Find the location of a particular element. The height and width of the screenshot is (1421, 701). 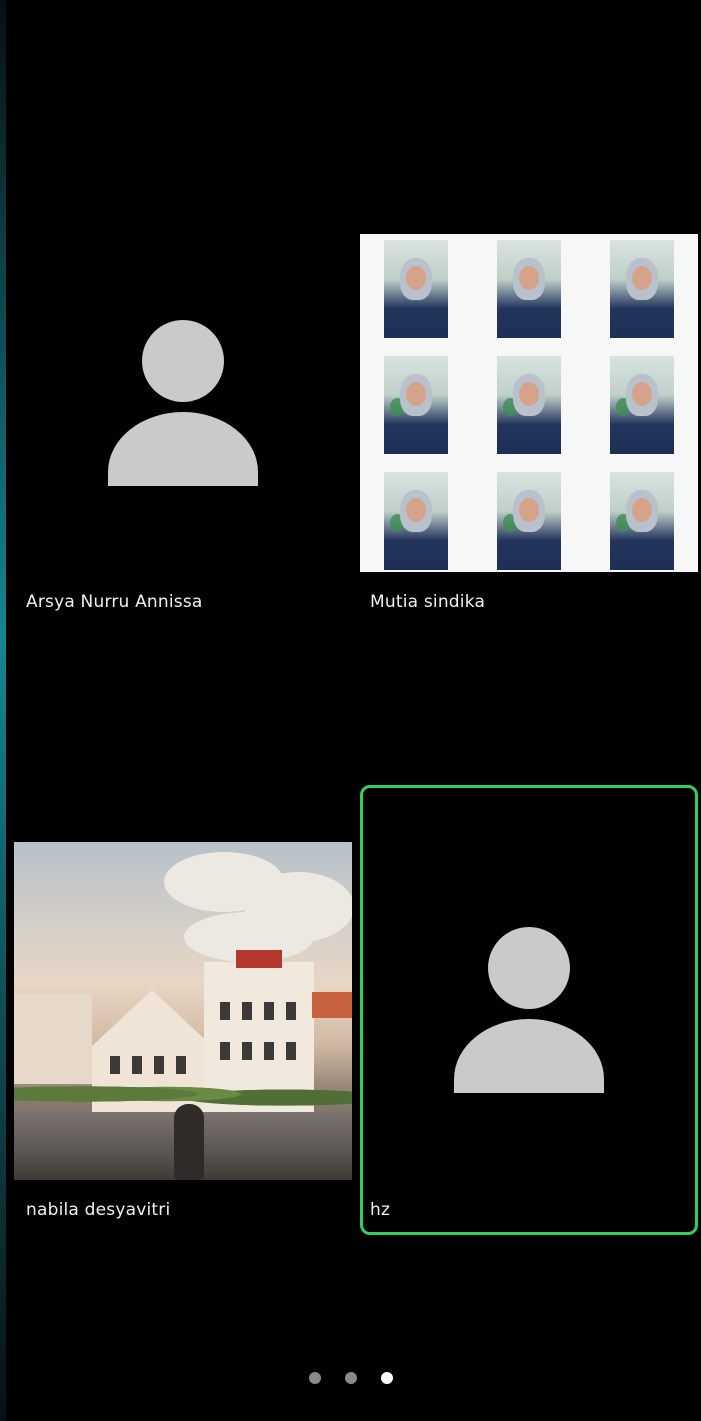

participant-name: nabila desyavitri is located at coordinates (98, 1210).